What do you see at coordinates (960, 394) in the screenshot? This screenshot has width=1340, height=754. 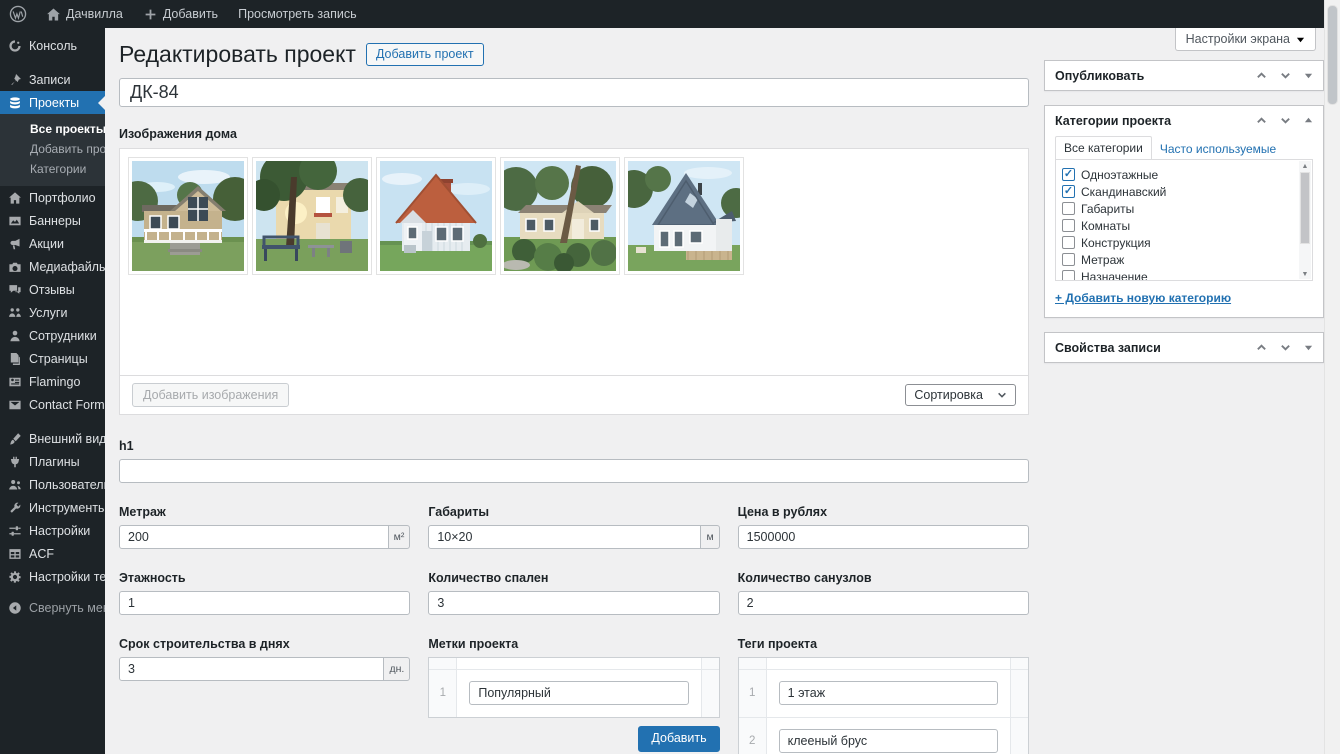 I see `sort-select: Сортировка` at bounding box center [960, 394].